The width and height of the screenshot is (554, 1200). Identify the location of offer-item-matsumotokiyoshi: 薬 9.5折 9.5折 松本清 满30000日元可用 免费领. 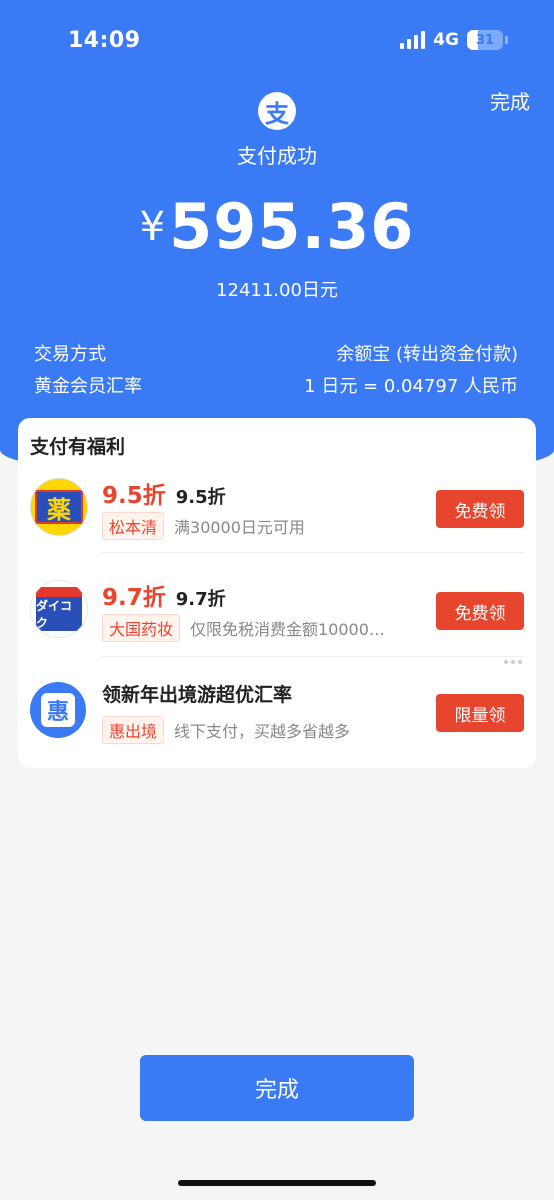
(277, 518).